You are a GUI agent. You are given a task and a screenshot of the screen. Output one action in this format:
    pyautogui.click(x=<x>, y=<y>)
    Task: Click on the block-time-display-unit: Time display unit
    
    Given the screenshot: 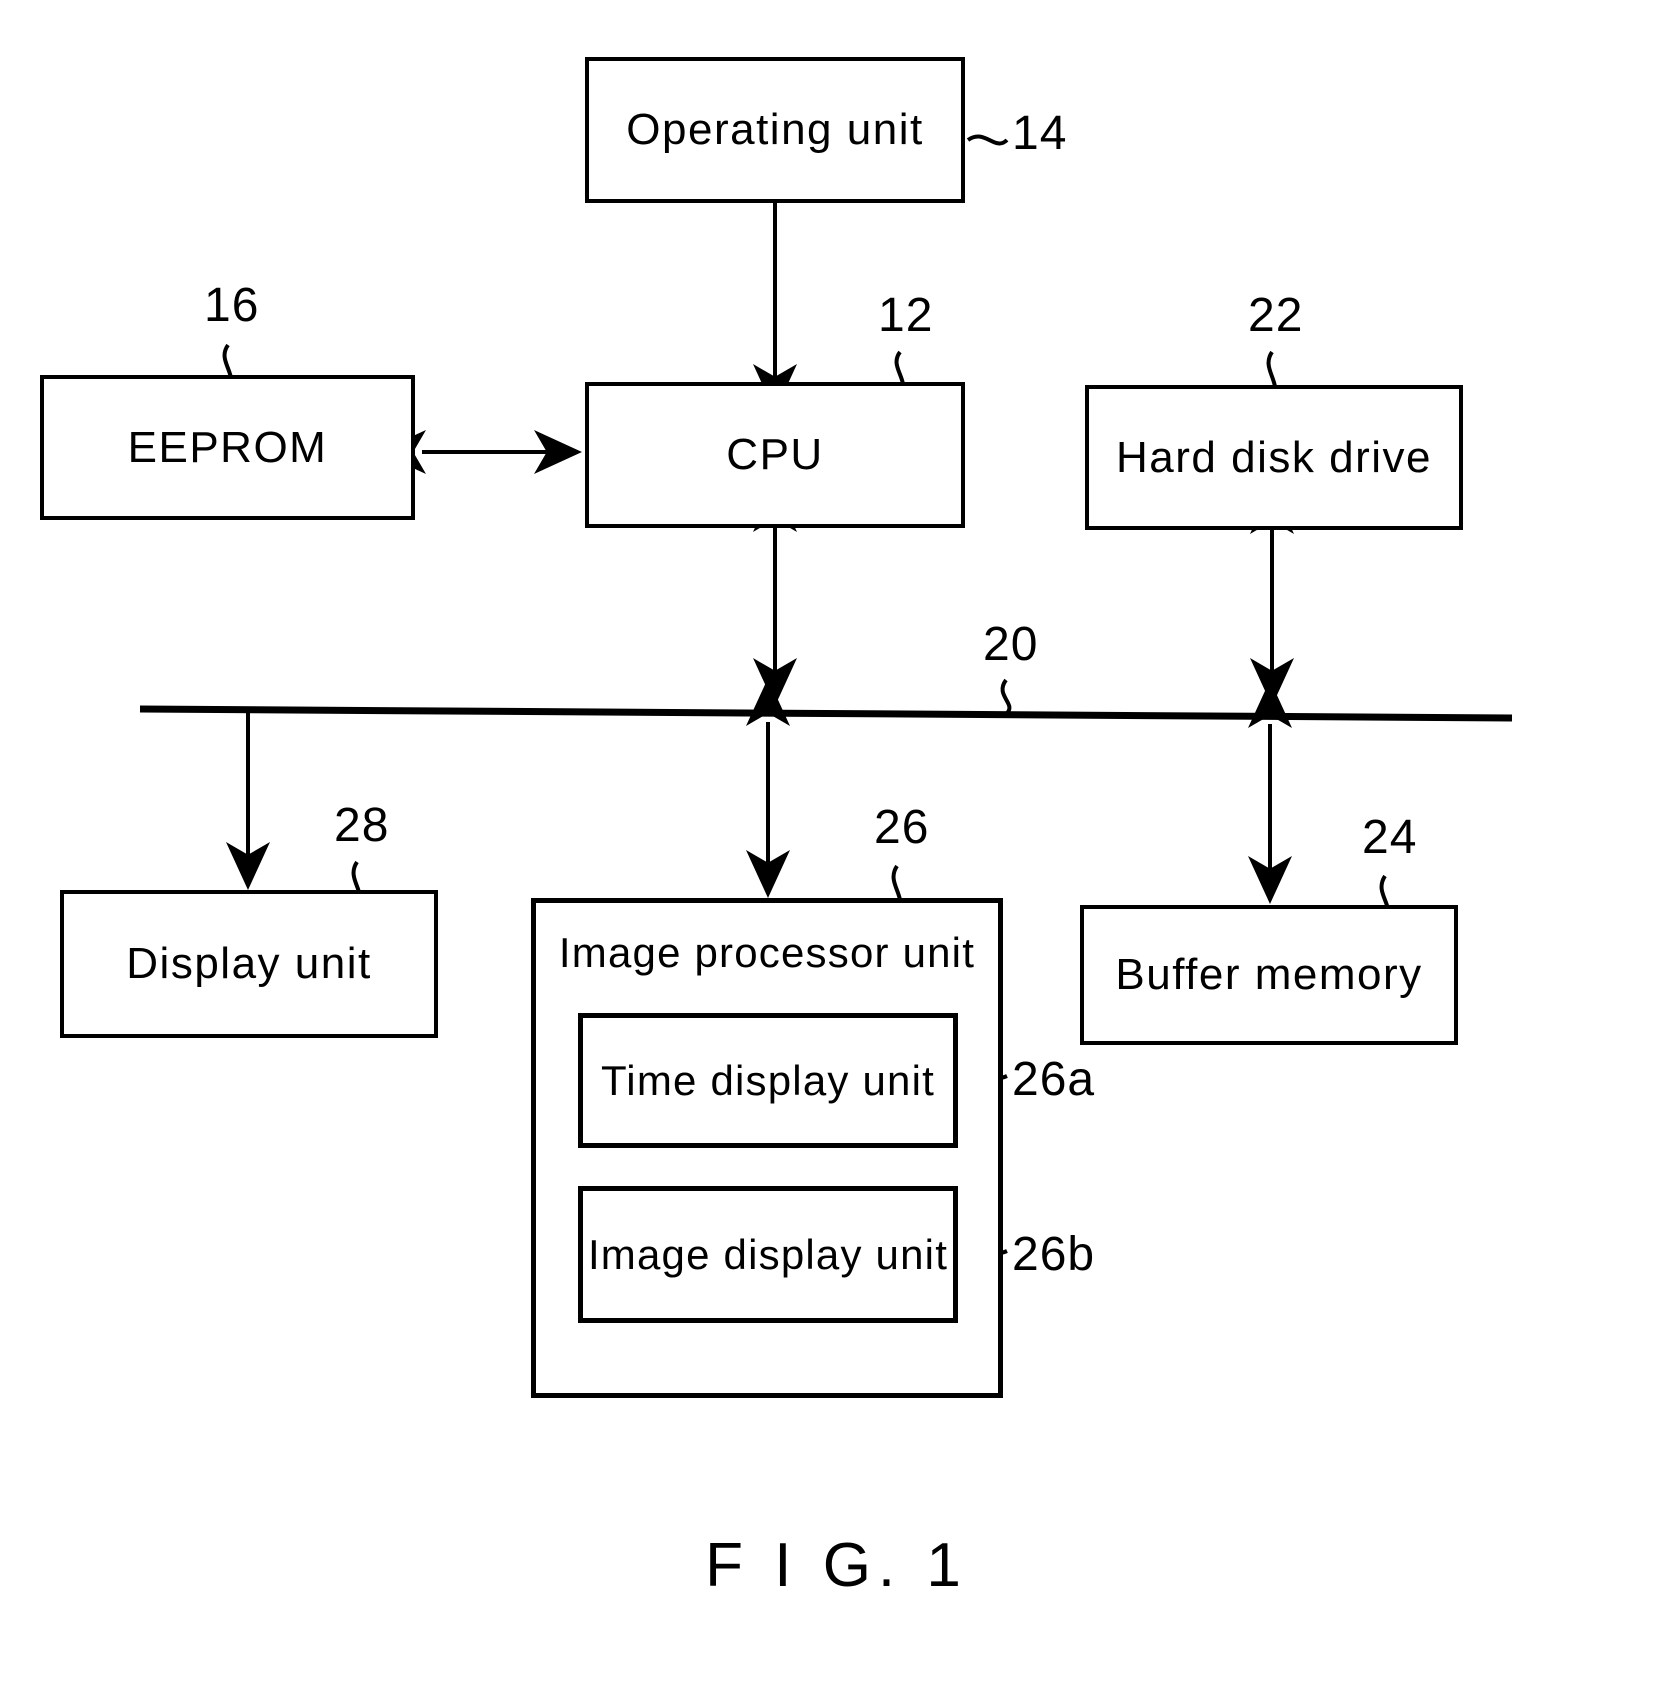 What is the action you would take?
    pyautogui.click(x=768, y=1080)
    